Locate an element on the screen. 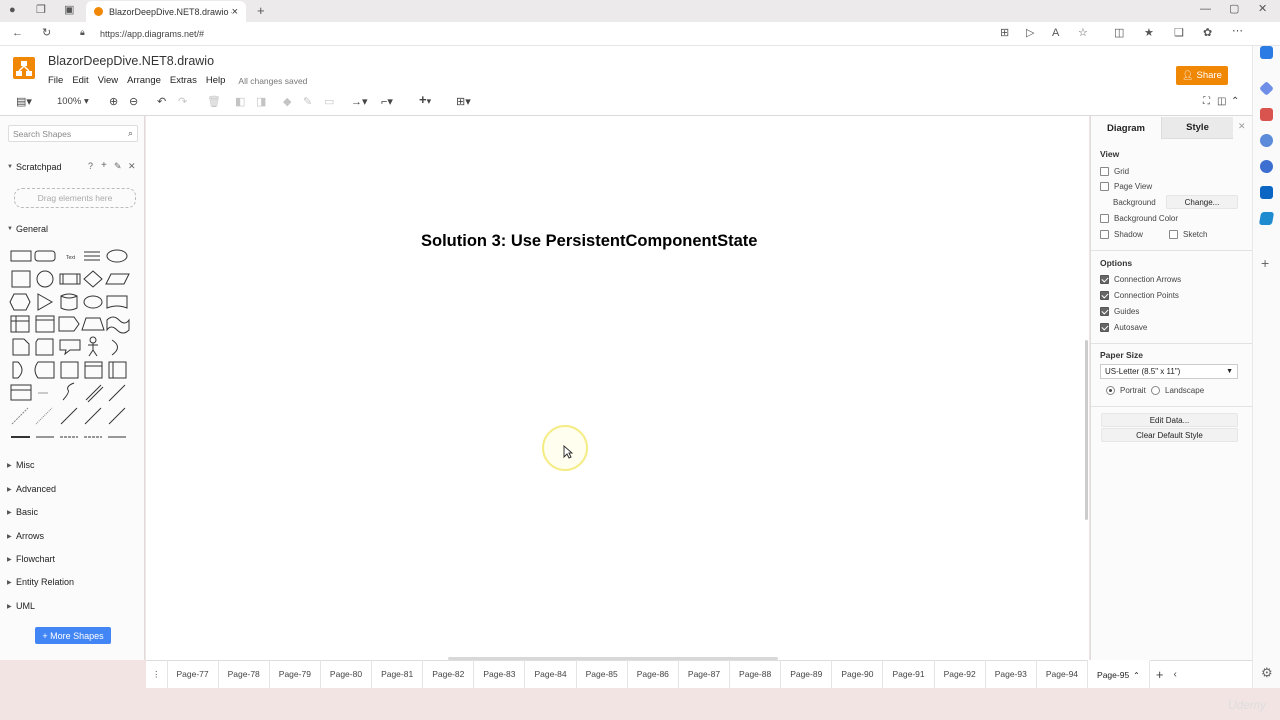 The width and height of the screenshot is (1280, 720). connection-points-row: Connection Points is located at coordinates (1139, 295).